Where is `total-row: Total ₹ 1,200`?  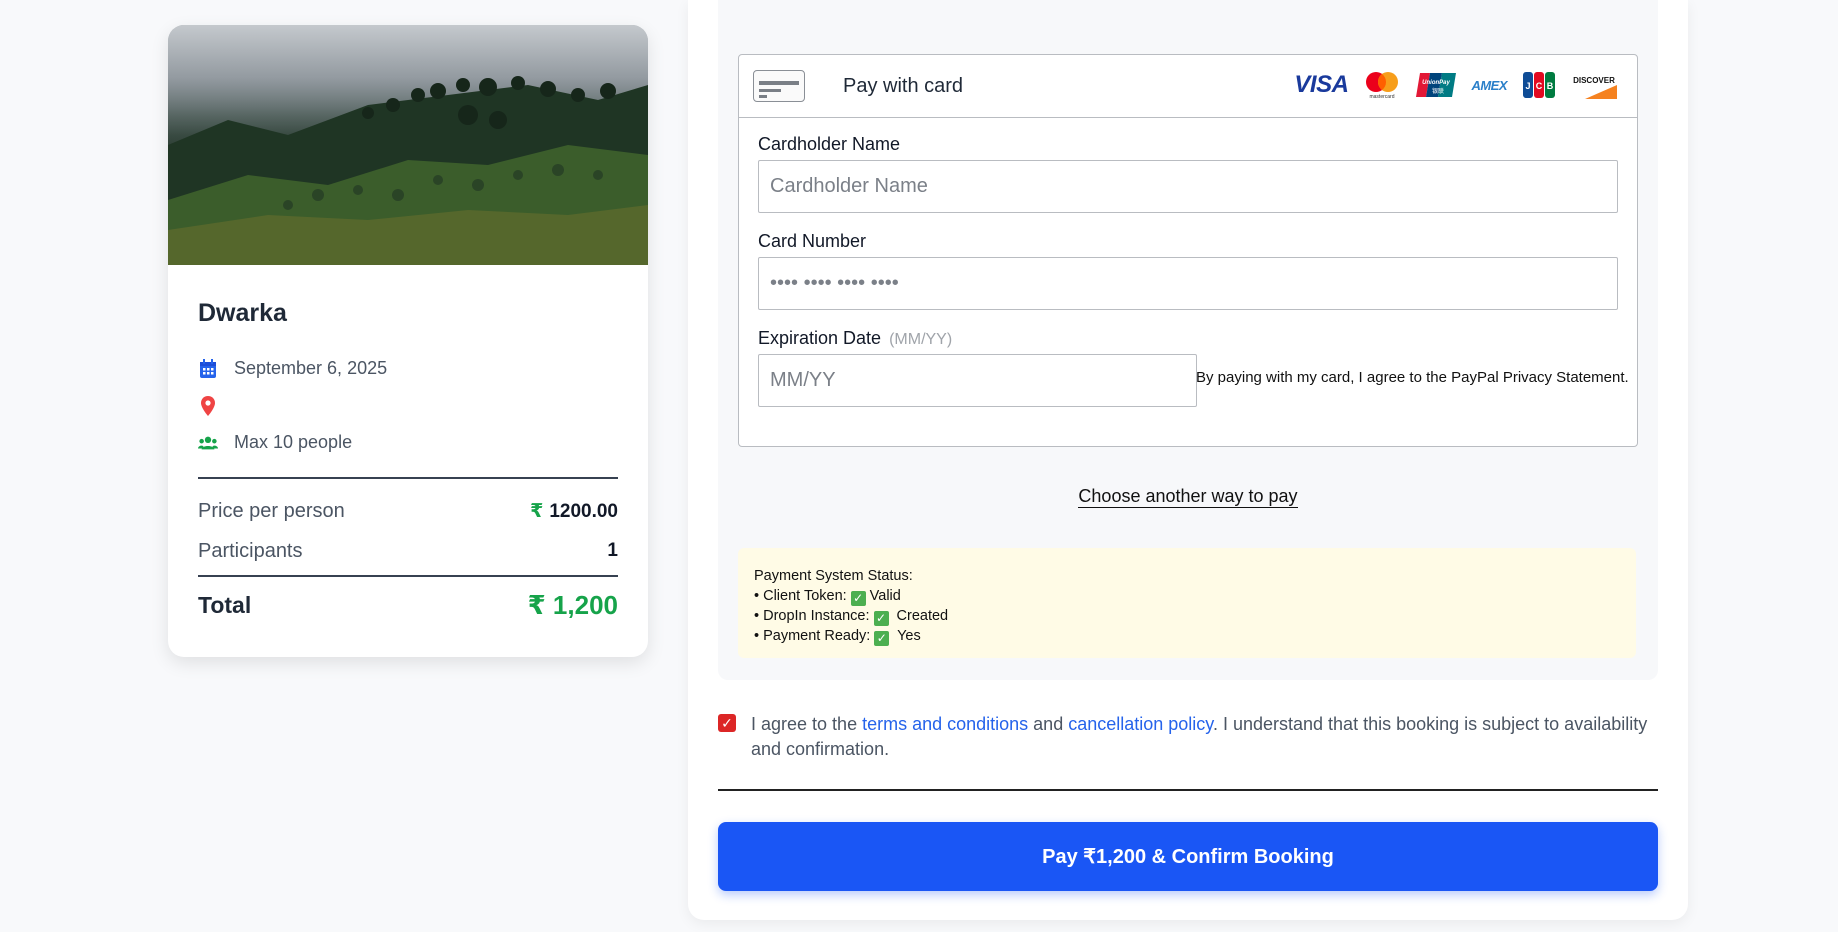 total-row: Total ₹ 1,200 is located at coordinates (408, 605).